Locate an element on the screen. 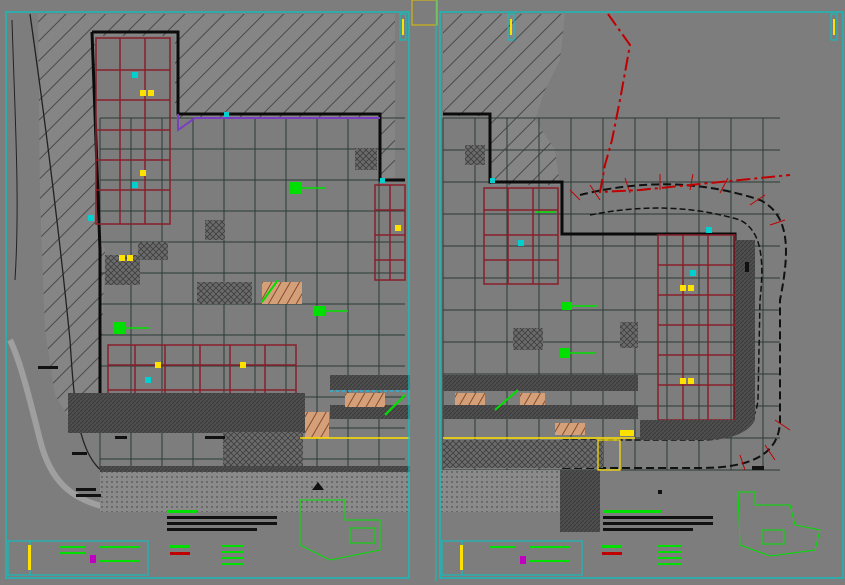  parking-strip-r2 is located at coordinates (540, 412).